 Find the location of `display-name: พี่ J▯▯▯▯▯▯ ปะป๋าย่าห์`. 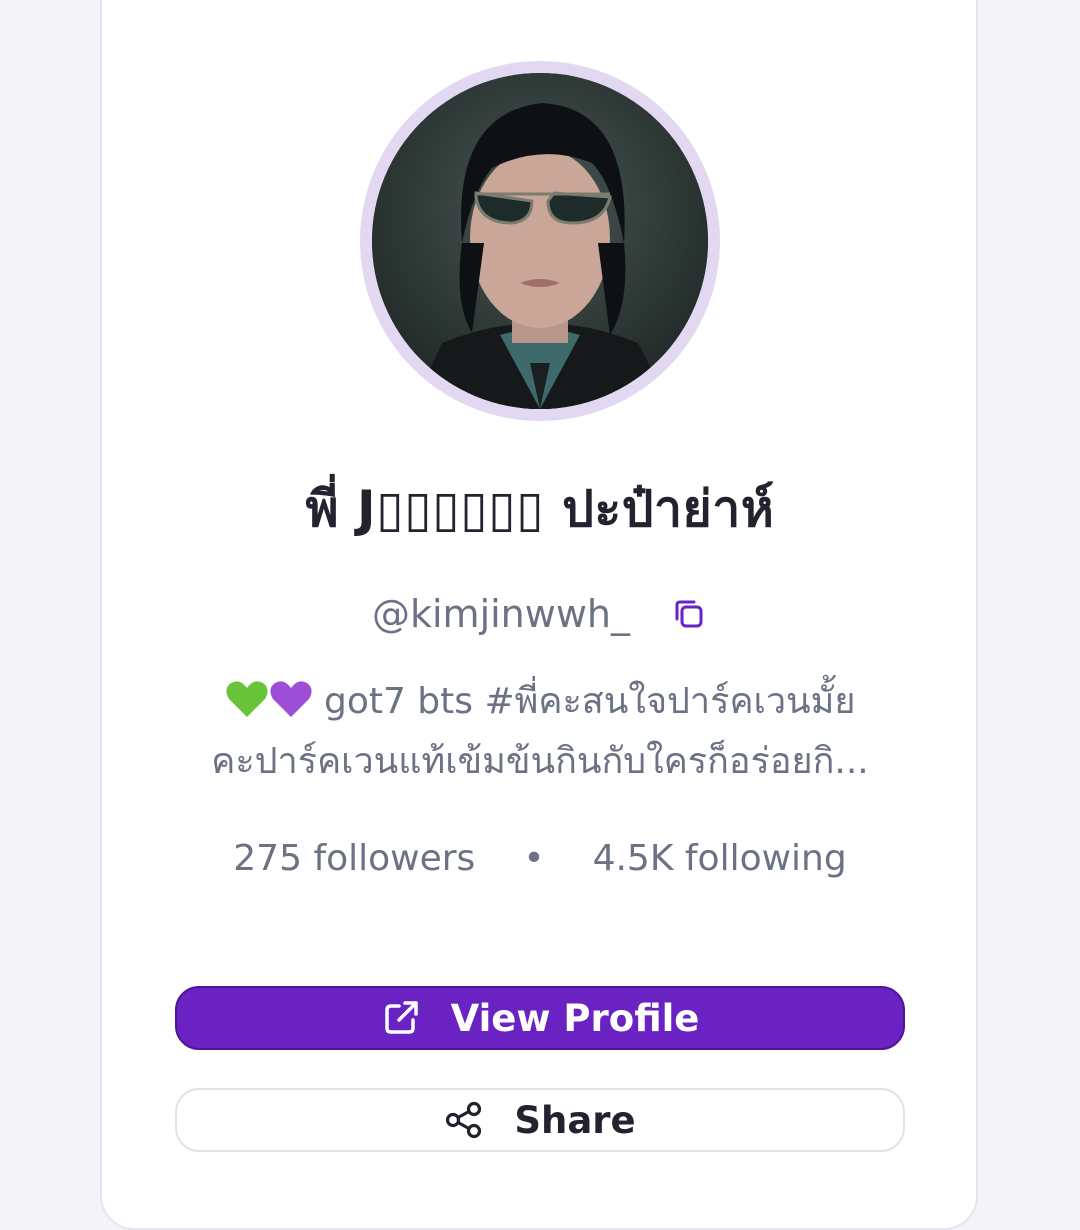

display-name: พี่ J▯▯▯▯▯▯ ปะป๋าย่าห์ is located at coordinates (540, 509).